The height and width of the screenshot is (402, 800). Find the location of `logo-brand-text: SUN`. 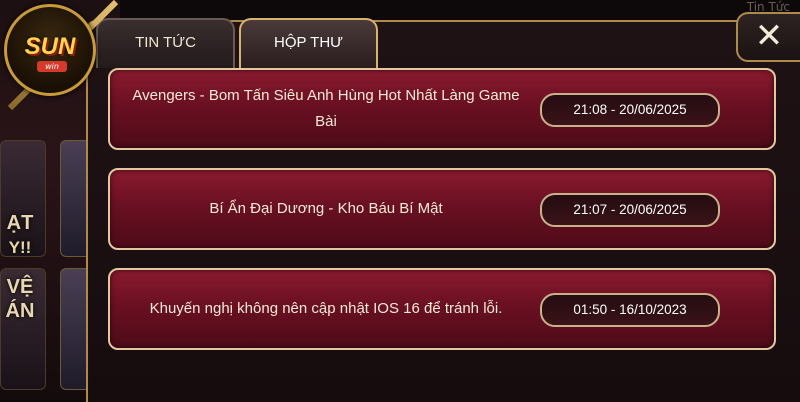

logo-brand-text: SUN is located at coordinates (50, 46).